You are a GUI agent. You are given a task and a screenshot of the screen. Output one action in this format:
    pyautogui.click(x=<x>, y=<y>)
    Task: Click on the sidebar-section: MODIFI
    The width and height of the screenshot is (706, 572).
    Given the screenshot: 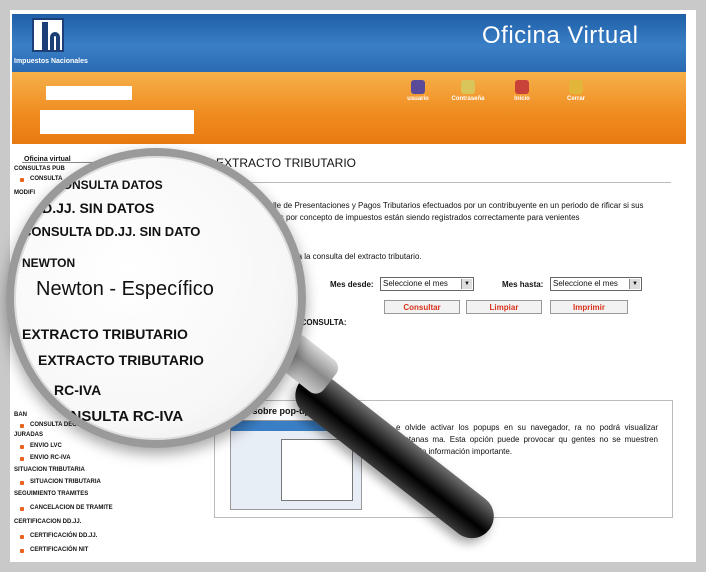 What is the action you would take?
    pyautogui.click(x=24, y=193)
    